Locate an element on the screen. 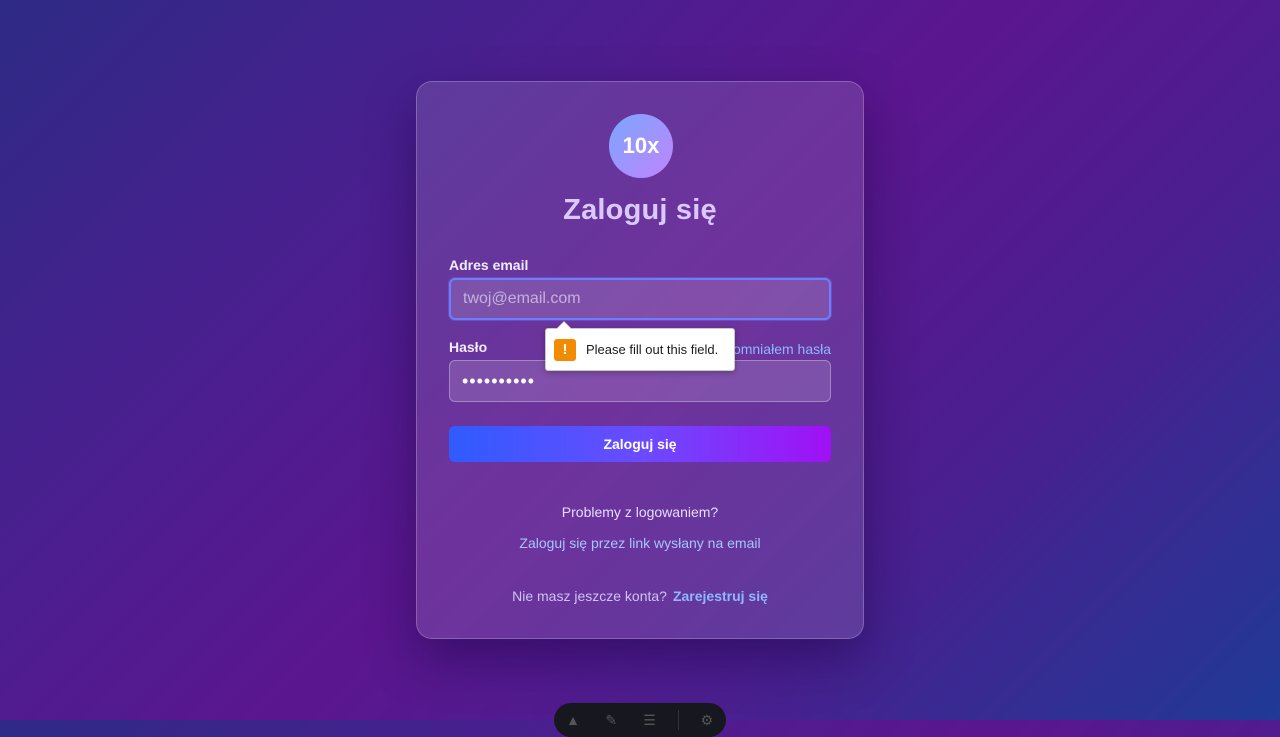 The image size is (1280, 737). audit-icon: ✎ is located at coordinates (611, 720).